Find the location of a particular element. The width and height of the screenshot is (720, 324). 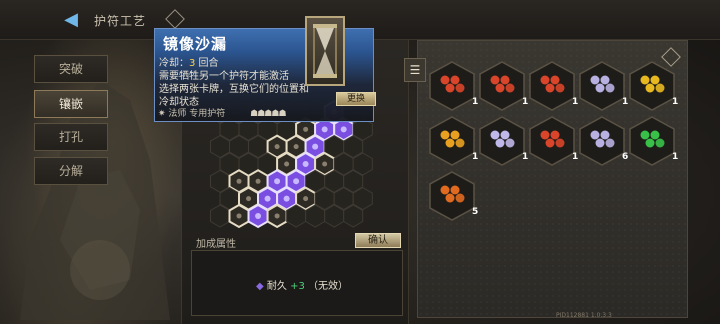

tooltip-title: 镜像沙漏 is located at coordinates (195, 44).